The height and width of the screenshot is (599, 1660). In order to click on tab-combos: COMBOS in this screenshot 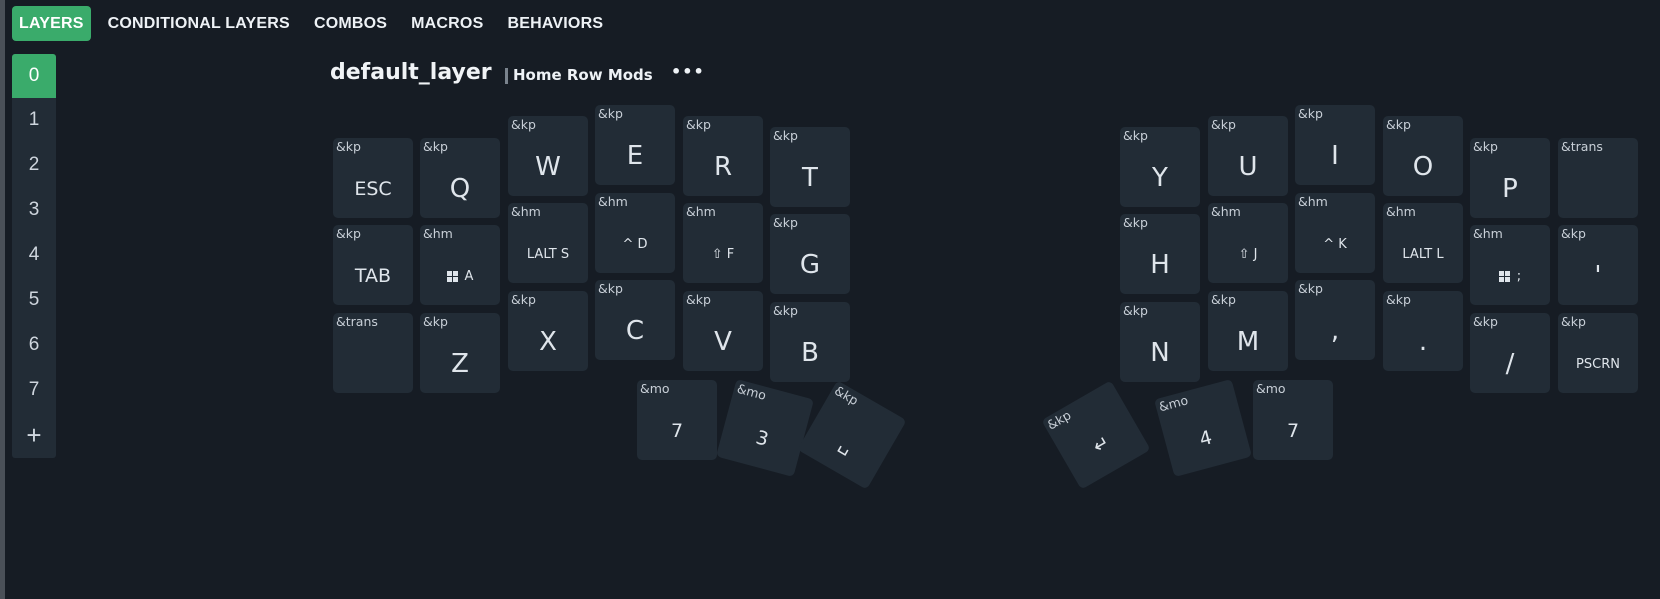, I will do `click(350, 23)`.